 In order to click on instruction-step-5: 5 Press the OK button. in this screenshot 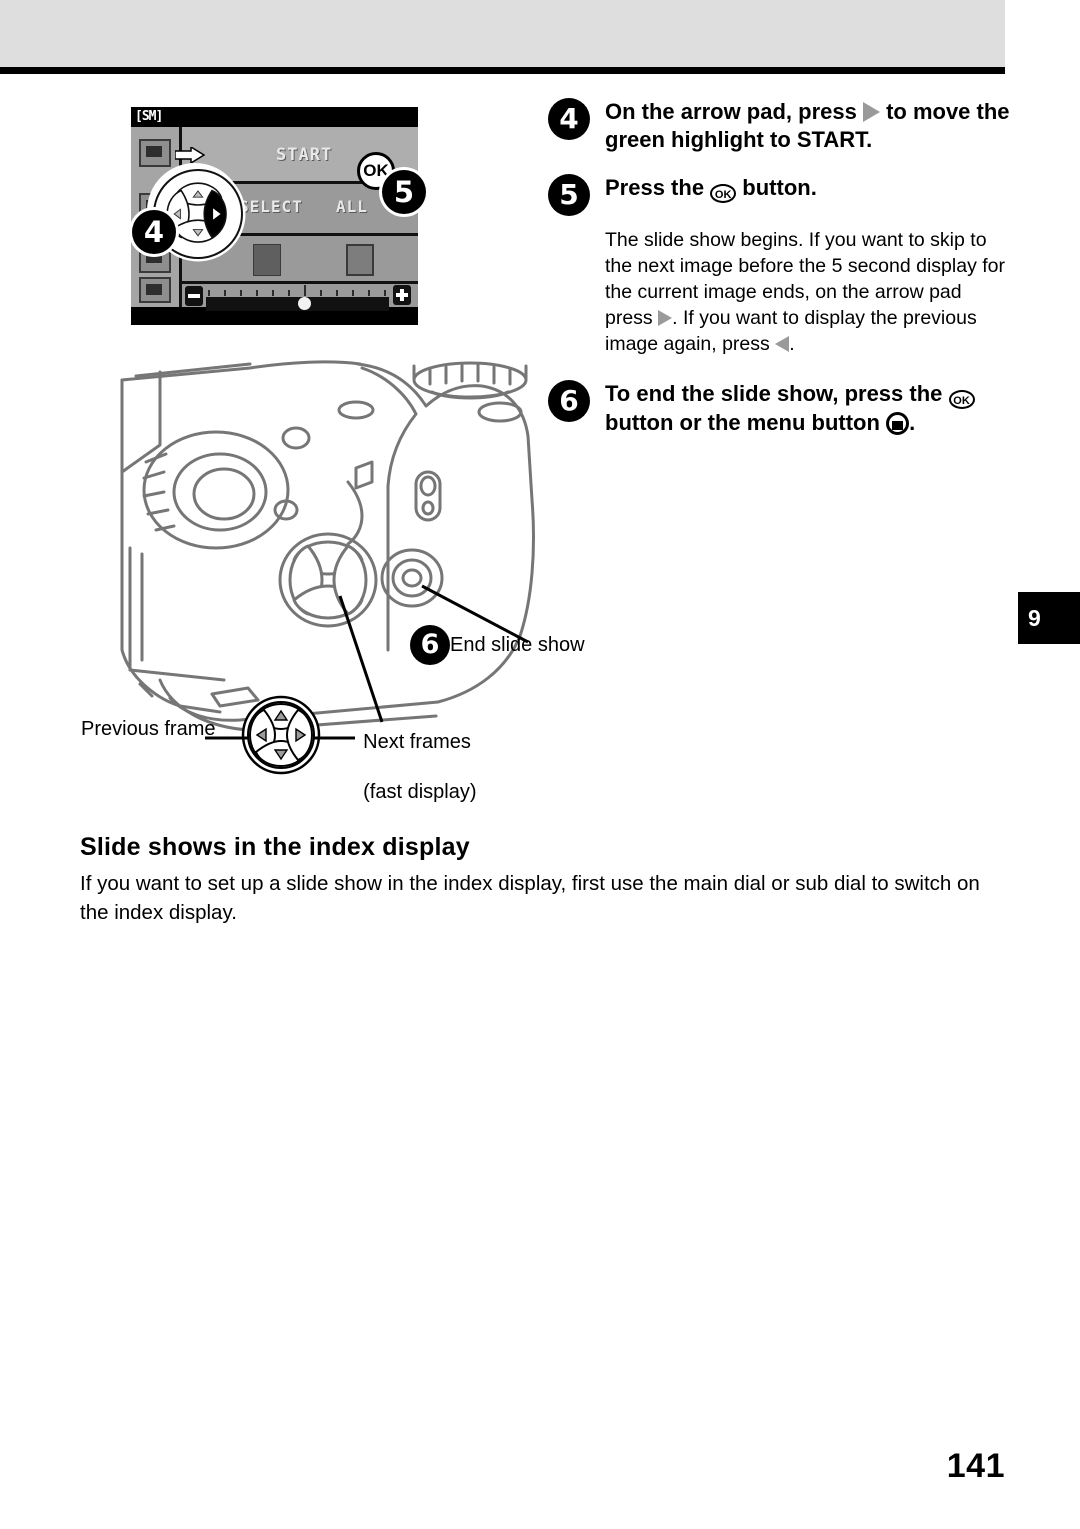, I will do `click(783, 195)`.